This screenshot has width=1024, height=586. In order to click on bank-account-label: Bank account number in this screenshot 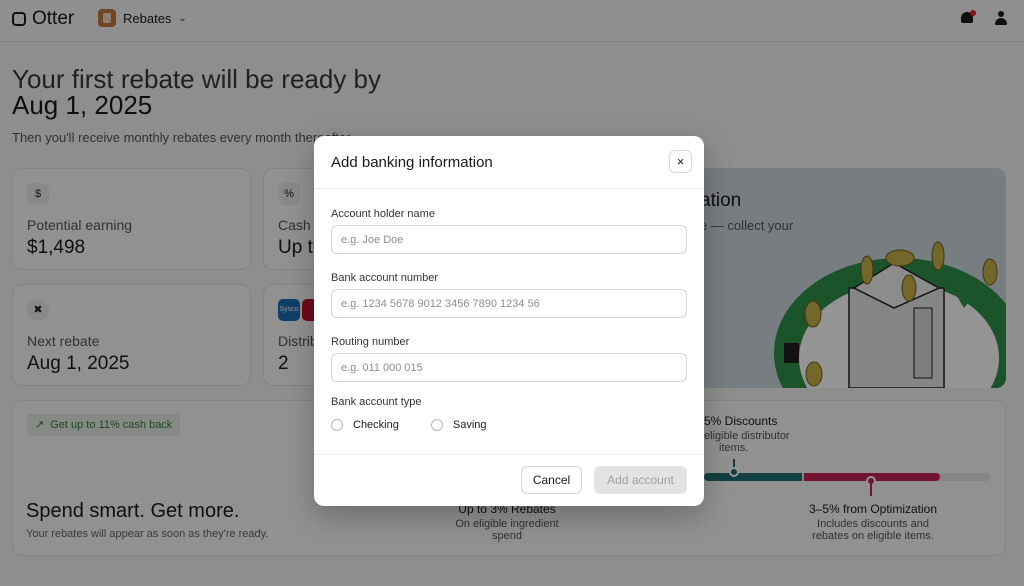, I will do `click(385, 278)`.